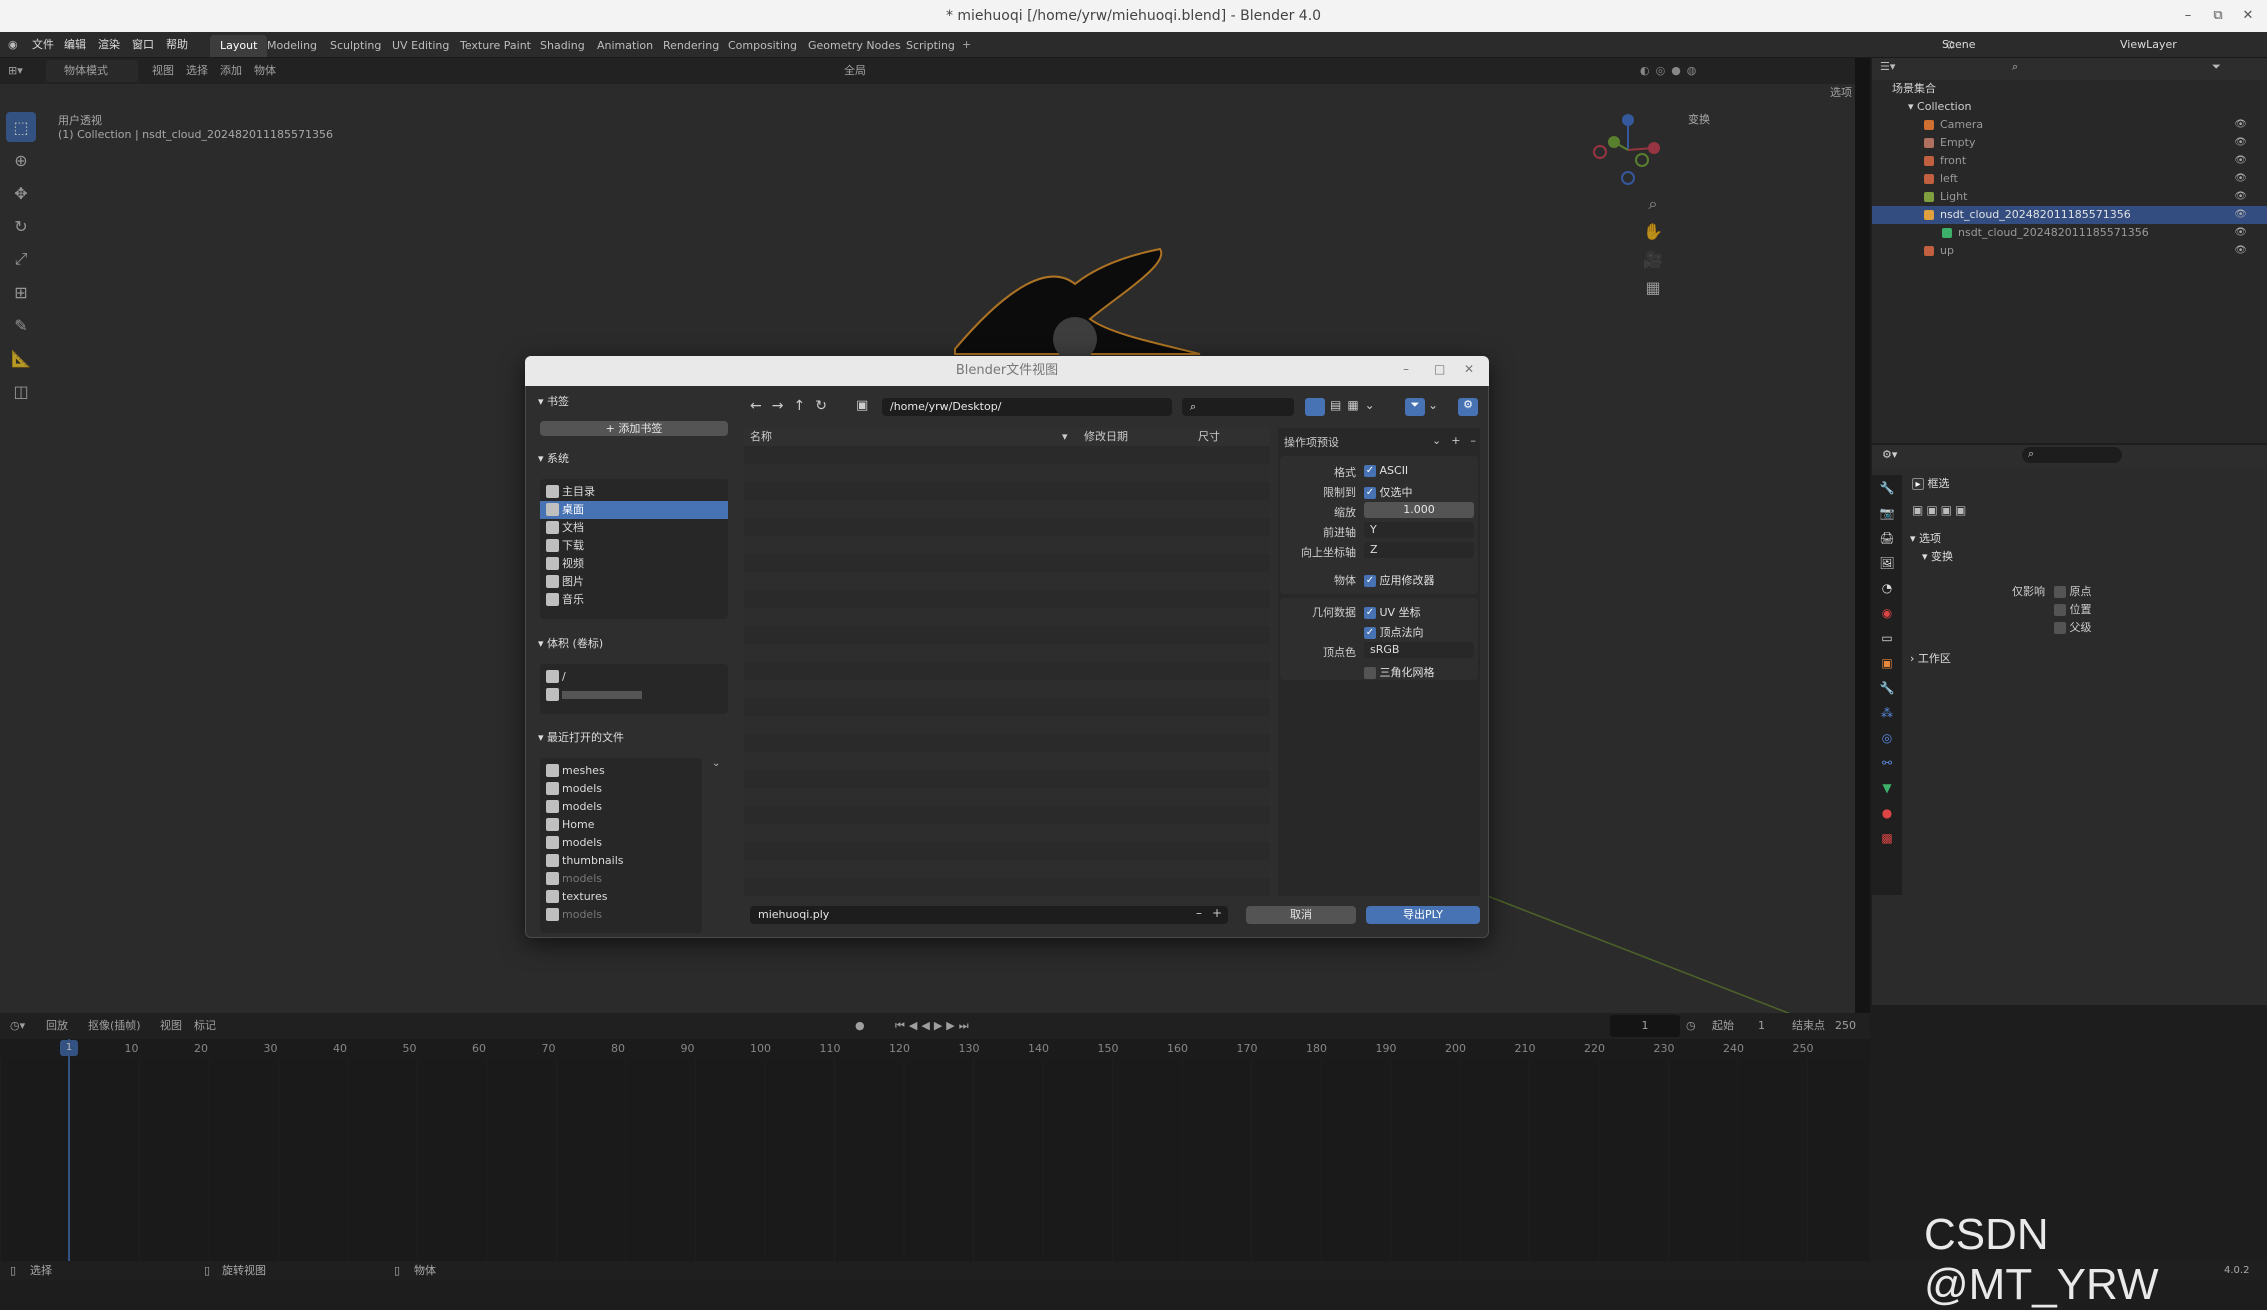 The width and height of the screenshot is (2267, 1310). Describe the element at coordinates (634, 546) in the screenshot. I see `system-item: 下载` at that location.